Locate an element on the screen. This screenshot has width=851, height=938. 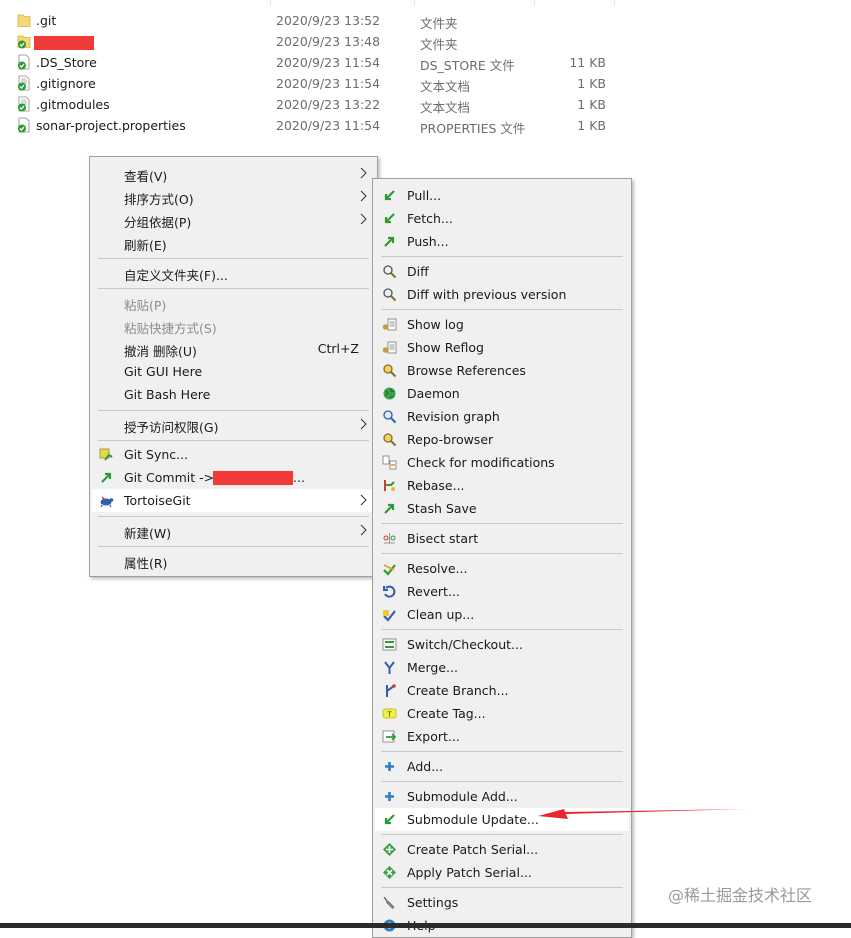
menu-item-check-modifications: Check for modifications is located at coordinates (502, 462).